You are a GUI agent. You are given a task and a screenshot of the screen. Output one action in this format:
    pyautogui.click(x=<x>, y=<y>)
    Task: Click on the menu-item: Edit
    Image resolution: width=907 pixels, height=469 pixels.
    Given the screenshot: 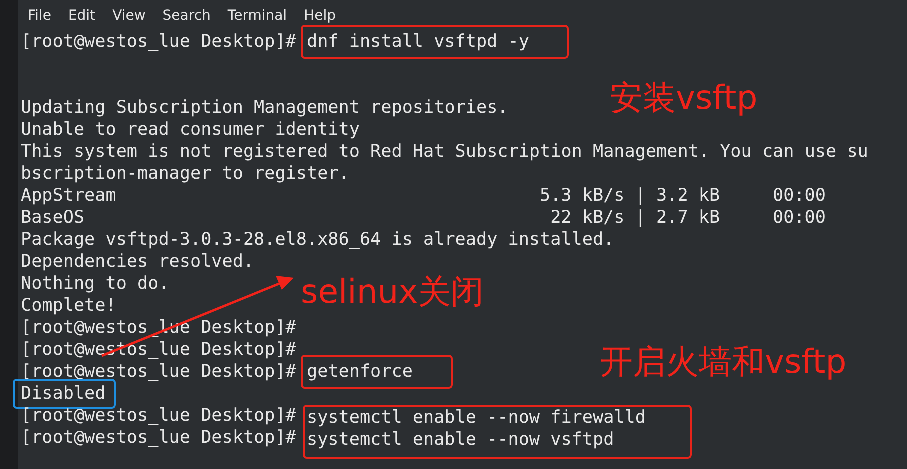 What is the action you would take?
    pyautogui.click(x=82, y=16)
    